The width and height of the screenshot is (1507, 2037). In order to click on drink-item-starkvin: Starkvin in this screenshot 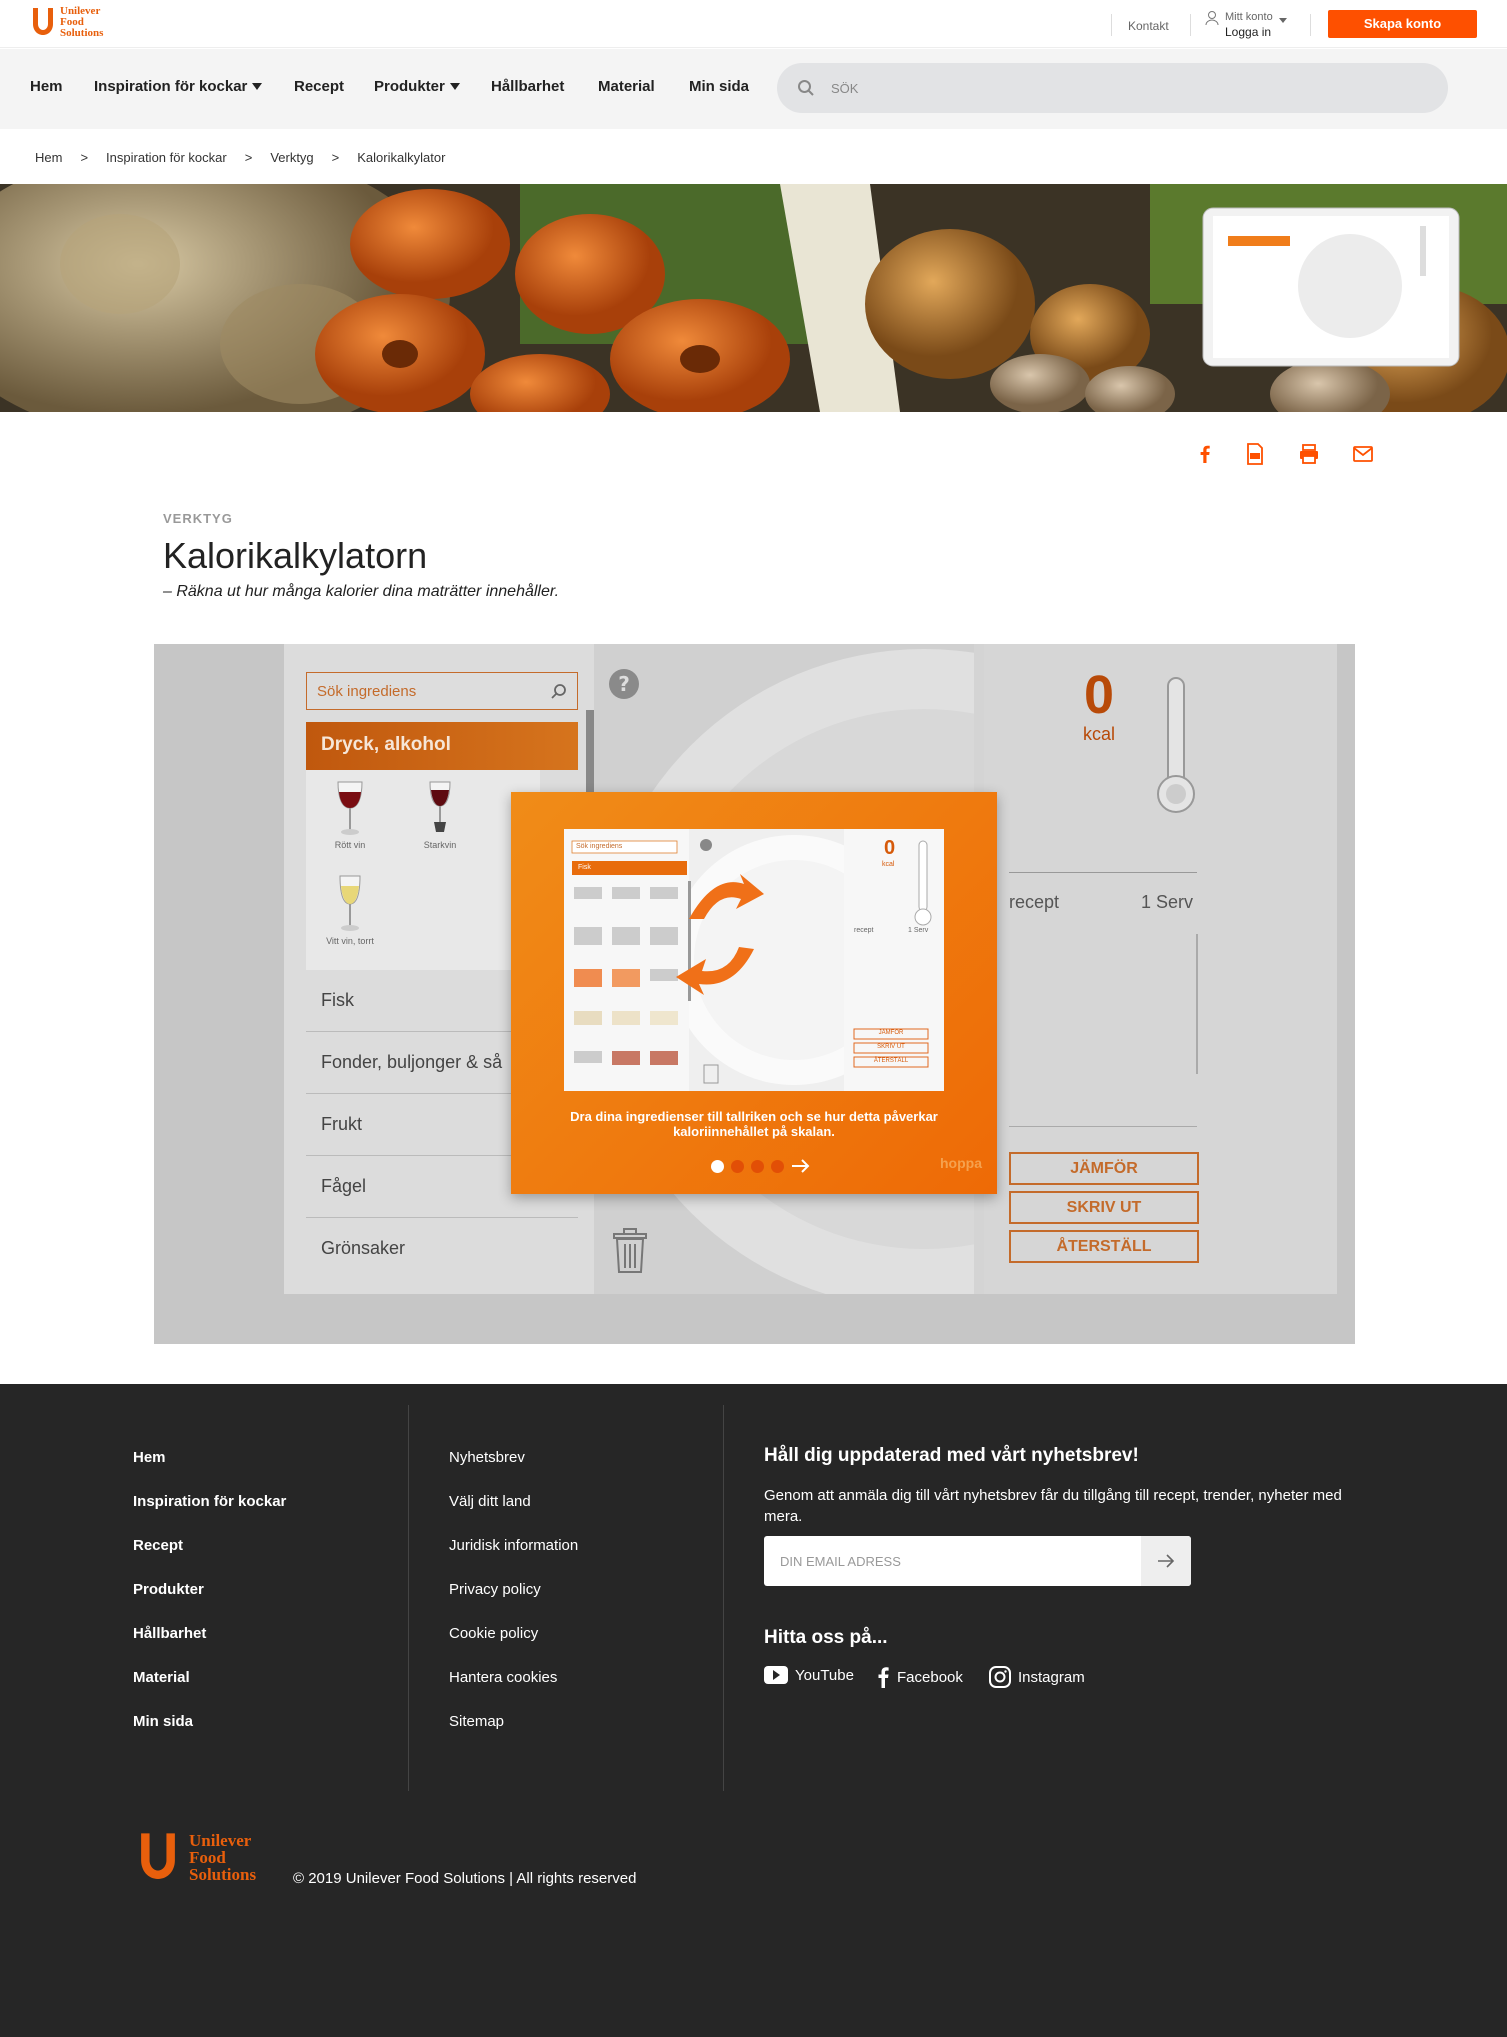, I will do `click(440, 814)`.